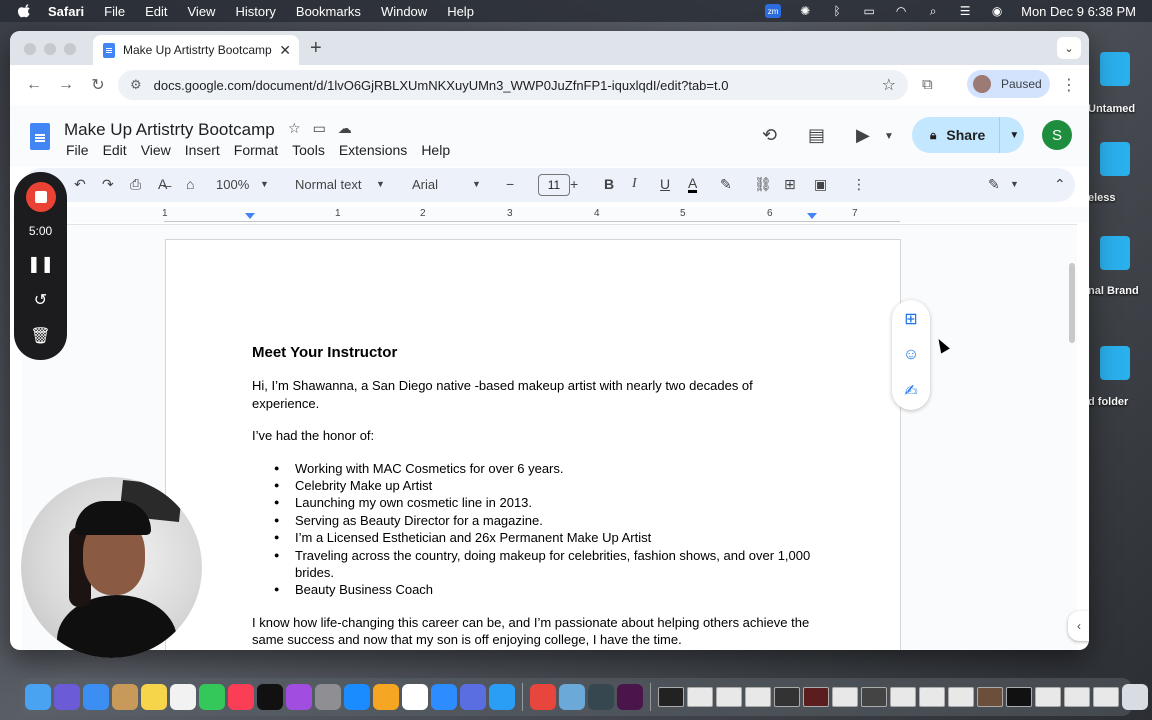 Image resolution: width=1152 pixels, height=720 pixels. Describe the element at coordinates (34, 85) in the screenshot. I see `back-arrow-icon: ←` at that location.